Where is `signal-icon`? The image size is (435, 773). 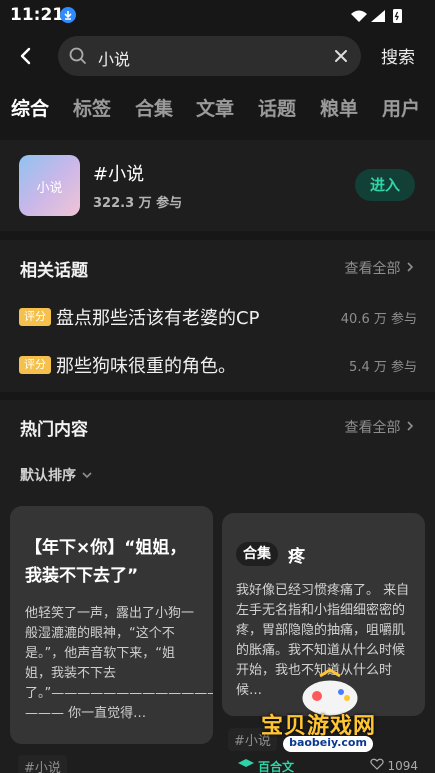 signal-icon is located at coordinates (378, 16).